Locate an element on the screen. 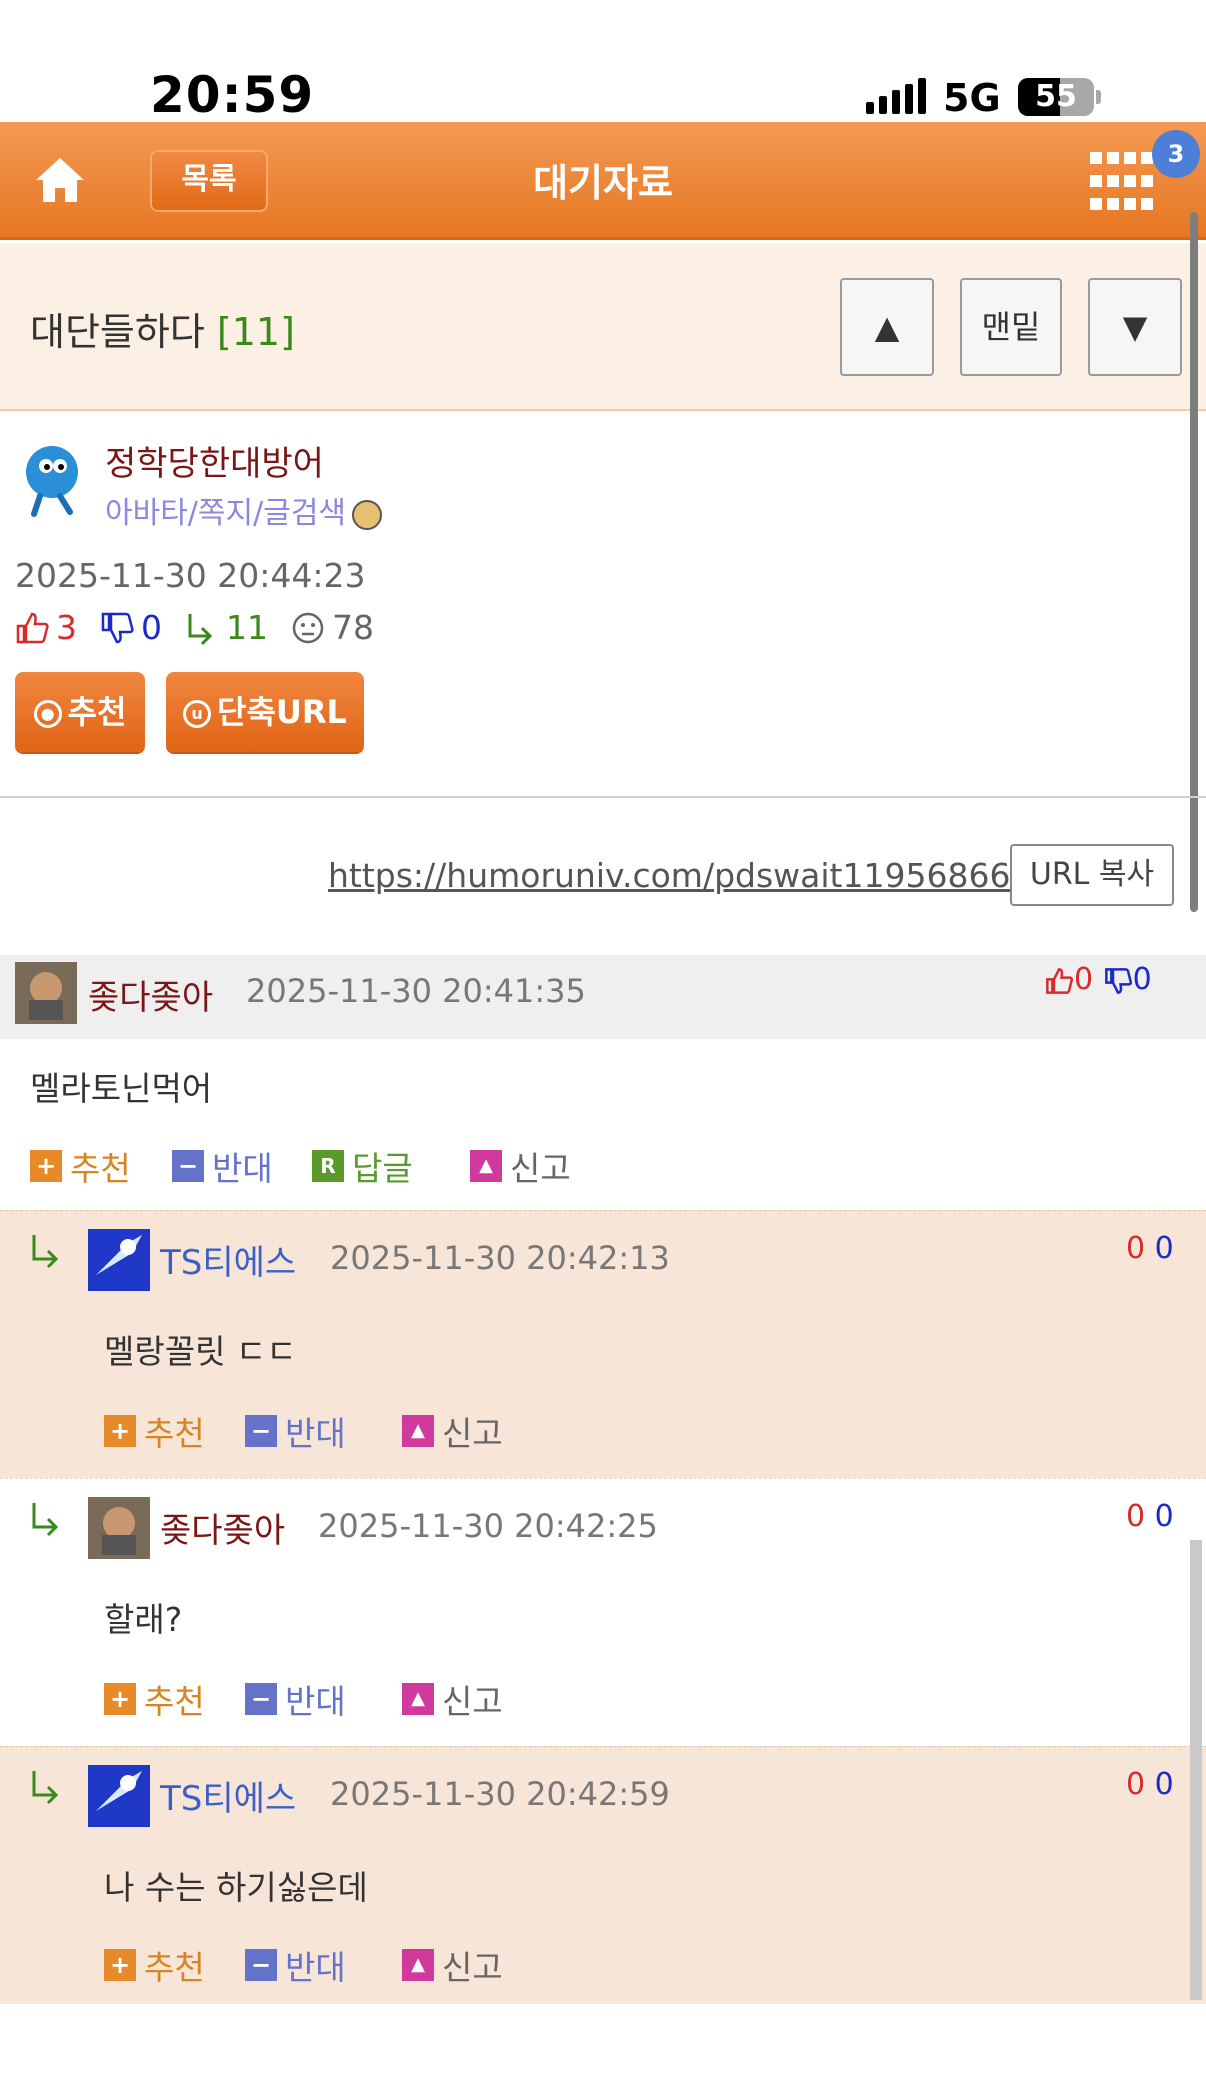  status-bar: 20:59 5G 55 is located at coordinates (603, 62).